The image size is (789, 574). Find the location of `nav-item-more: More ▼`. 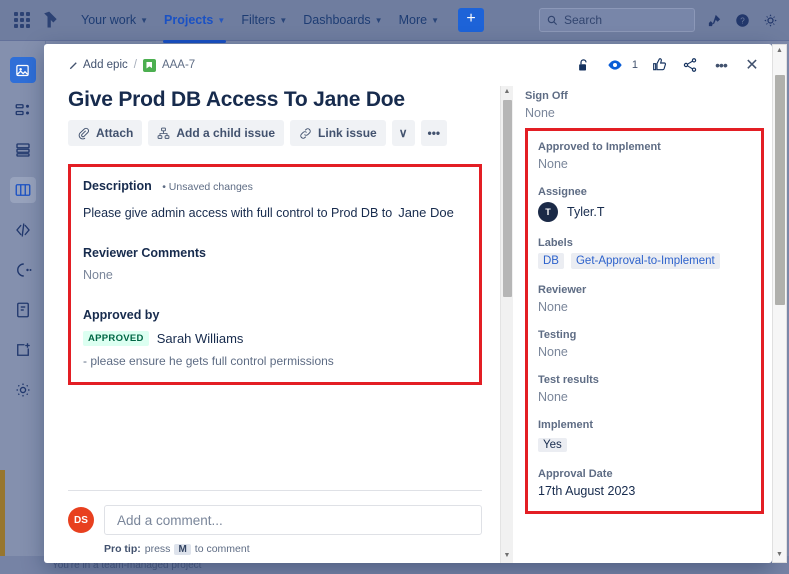

nav-item-more: More ▼ is located at coordinates (419, 20).